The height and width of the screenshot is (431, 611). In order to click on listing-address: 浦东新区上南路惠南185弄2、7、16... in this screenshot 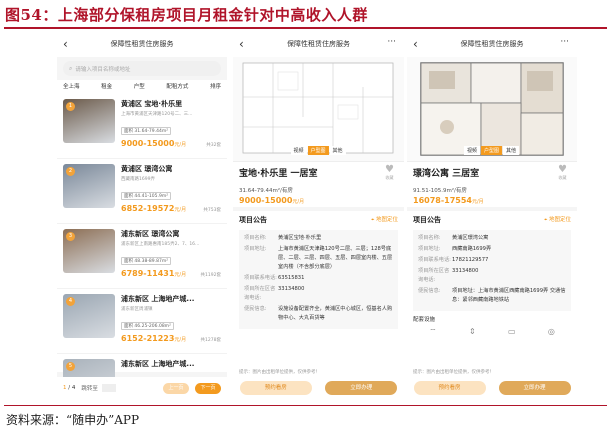, I will do `click(160, 244)`.